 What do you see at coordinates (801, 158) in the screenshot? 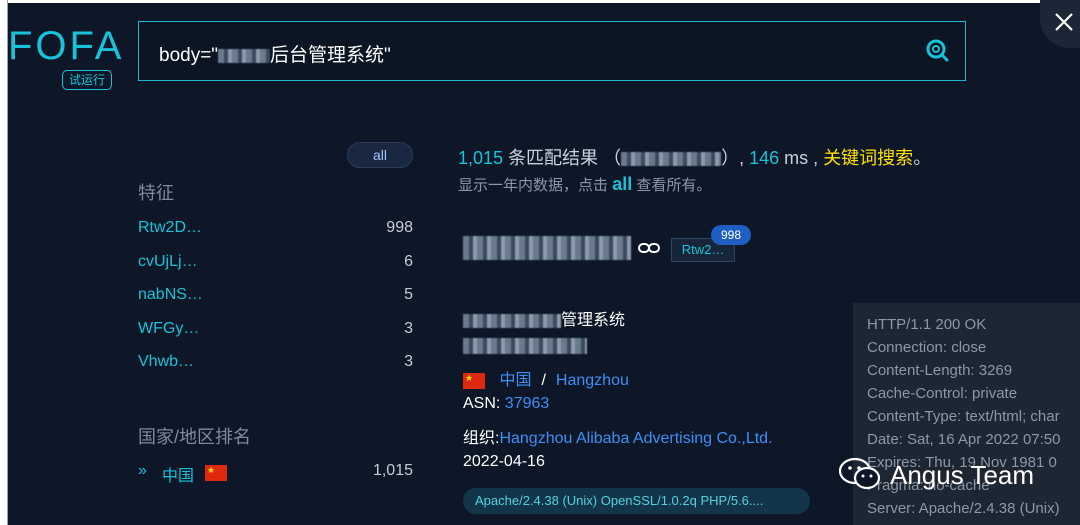
I see `time-unit: ms ,` at bounding box center [801, 158].